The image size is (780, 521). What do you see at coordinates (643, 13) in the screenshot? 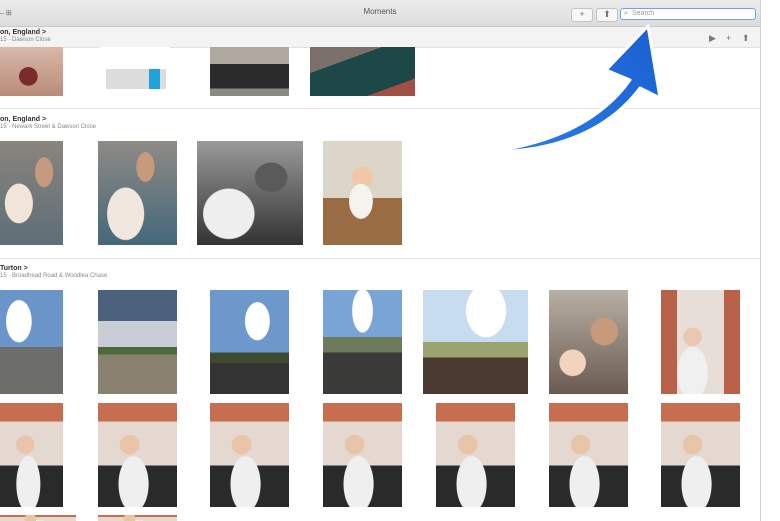
I see `search-placeholder: Search` at bounding box center [643, 13].